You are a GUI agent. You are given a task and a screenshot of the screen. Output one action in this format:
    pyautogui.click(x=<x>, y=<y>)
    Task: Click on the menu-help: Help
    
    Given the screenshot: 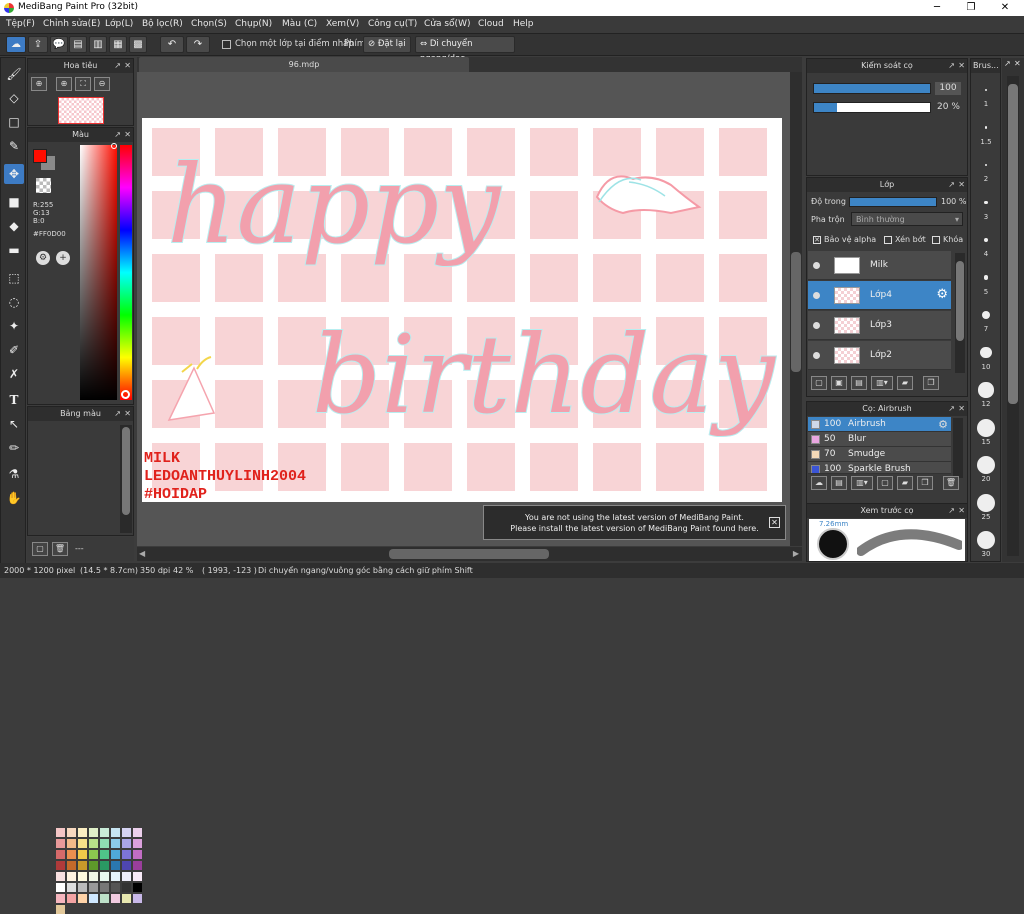 What is the action you would take?
    pyautogui.click(x=523, y=24)
    